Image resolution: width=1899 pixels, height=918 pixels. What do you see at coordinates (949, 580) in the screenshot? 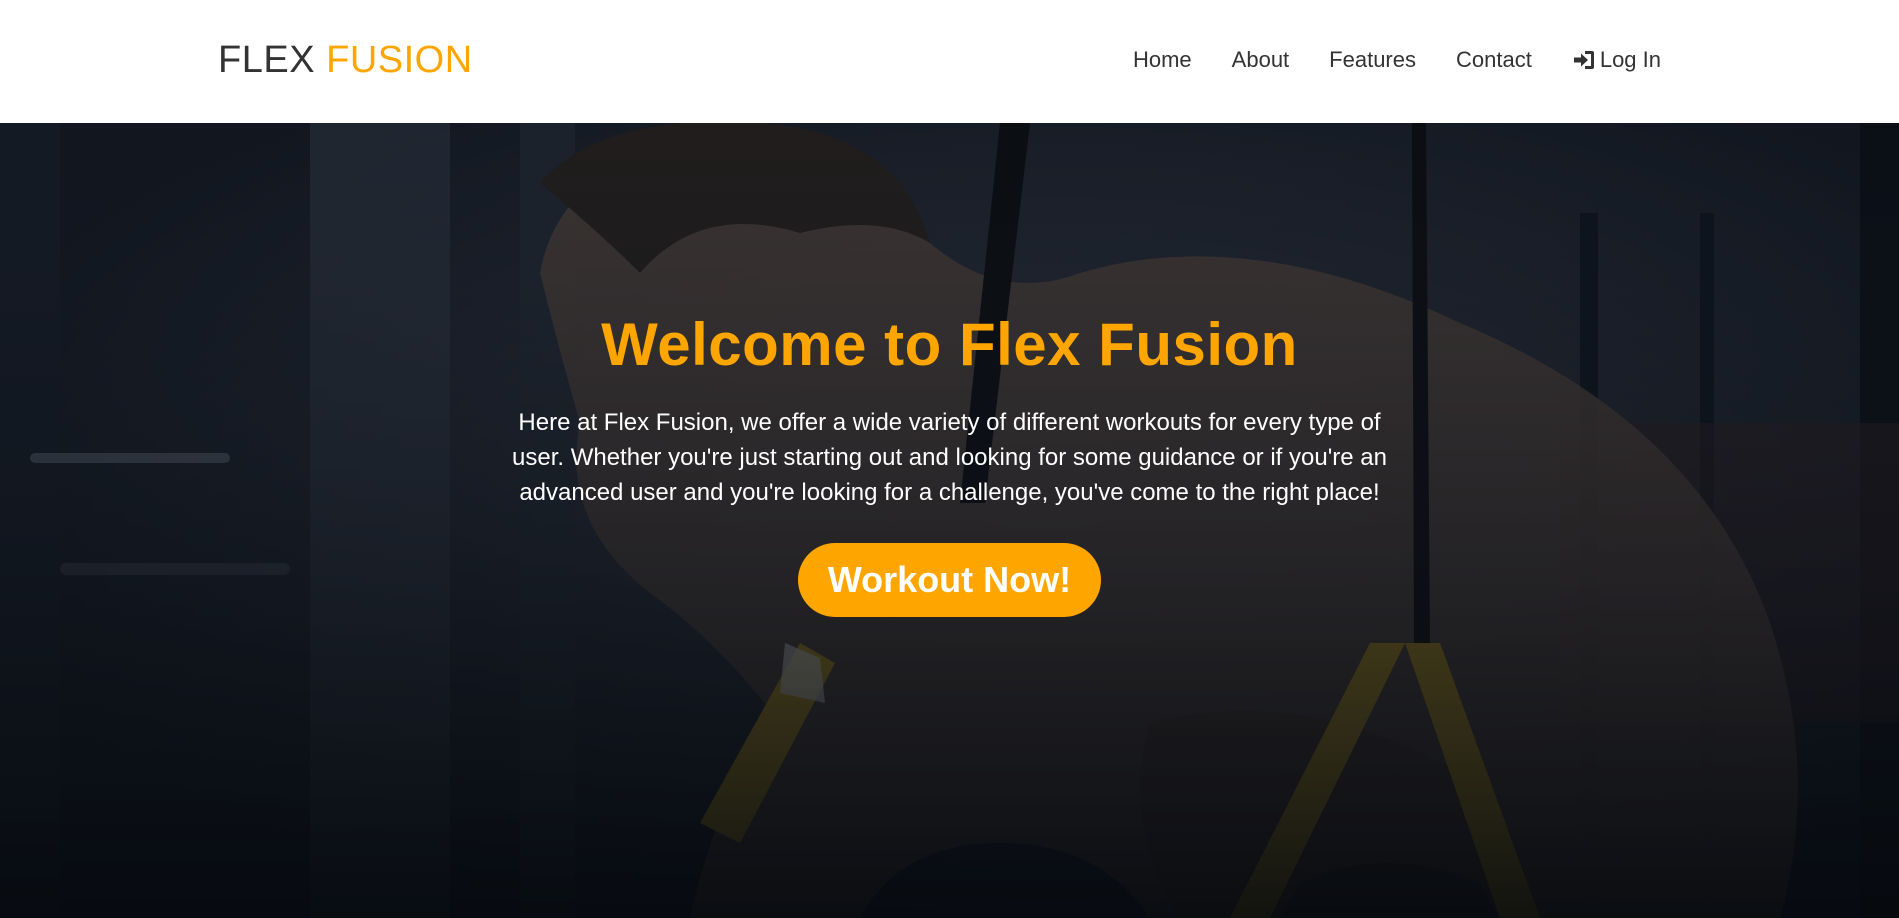
I see `workout-now-button: Workout Now!` at bounding box center [949, 580].